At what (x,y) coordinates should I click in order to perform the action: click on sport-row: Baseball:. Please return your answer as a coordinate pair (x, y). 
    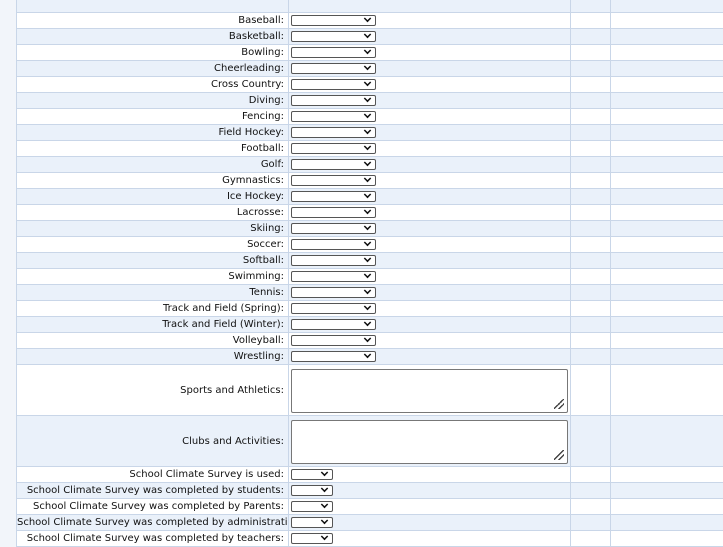
    Looking at the image, I should click on (370, 21).